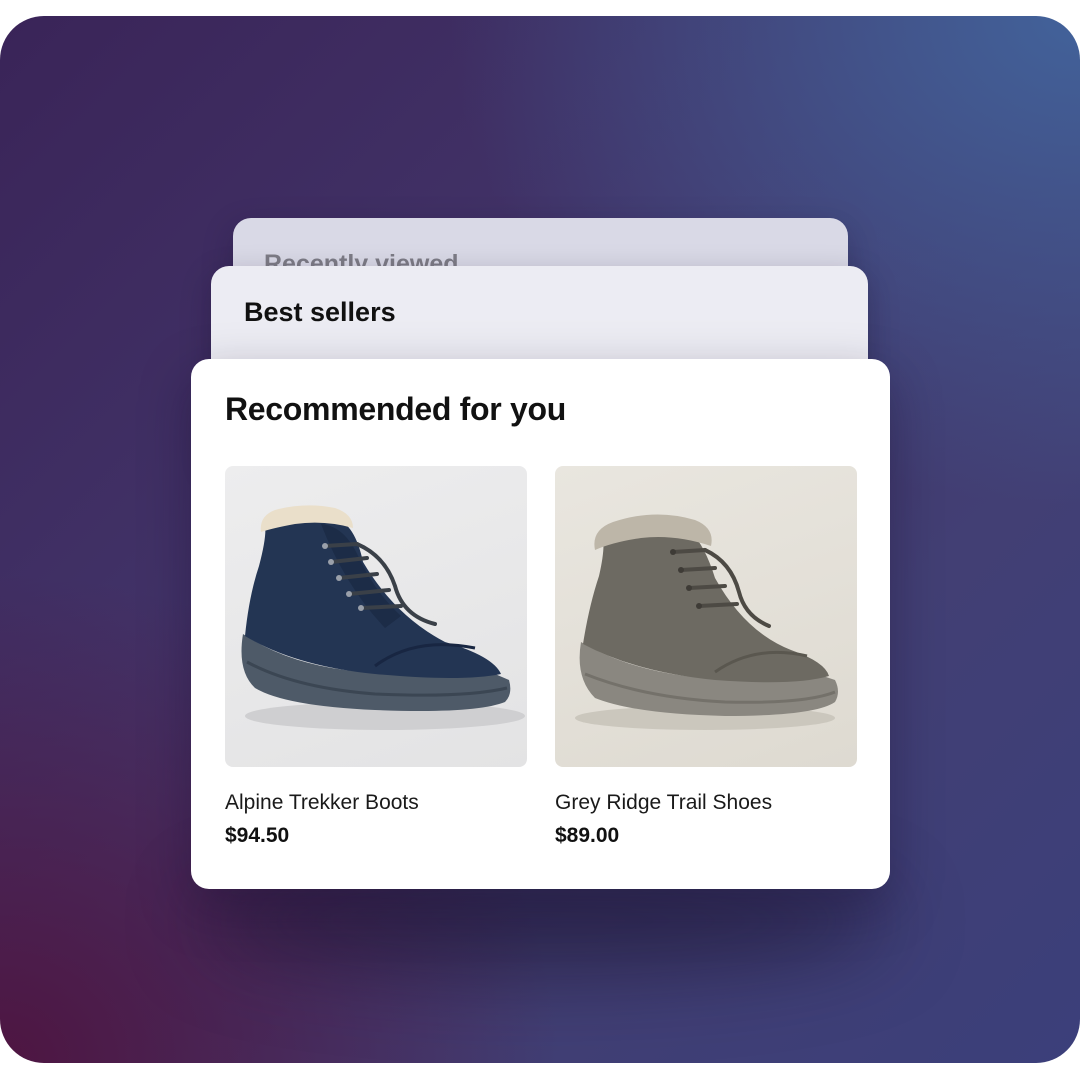 The height and width of the screenshot is (1080, 1080). What do you see at coordinates (376, 803) in the screenshot?
I see `product-name: Alpine Trekker Boots` at bounding box center [376, 803].